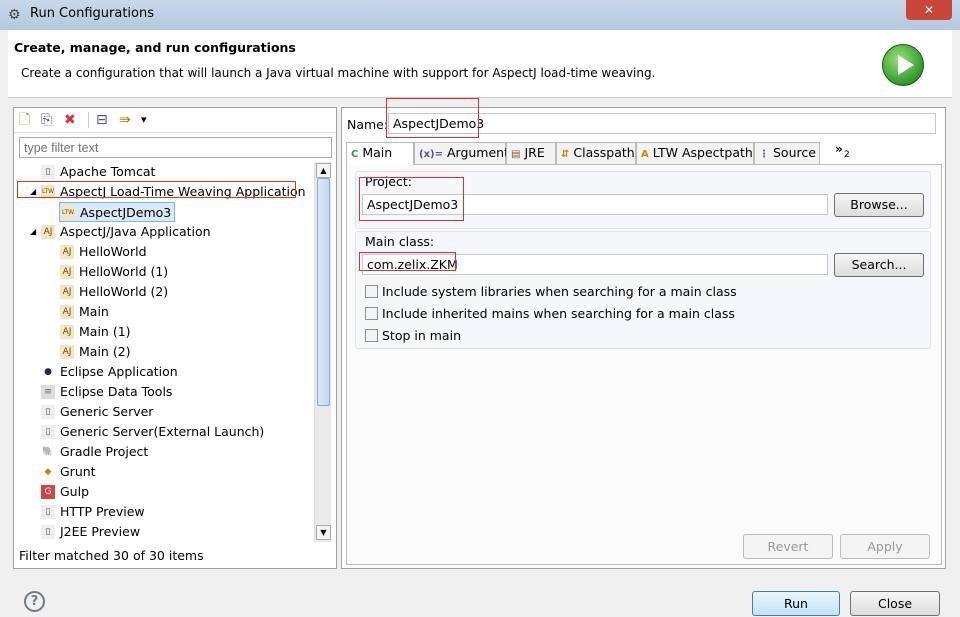  What do you see at coordinates (126, 212) in the screenshot?
I see `tree-item-label: AspectJDemo3` at bounding box center [126, 212].